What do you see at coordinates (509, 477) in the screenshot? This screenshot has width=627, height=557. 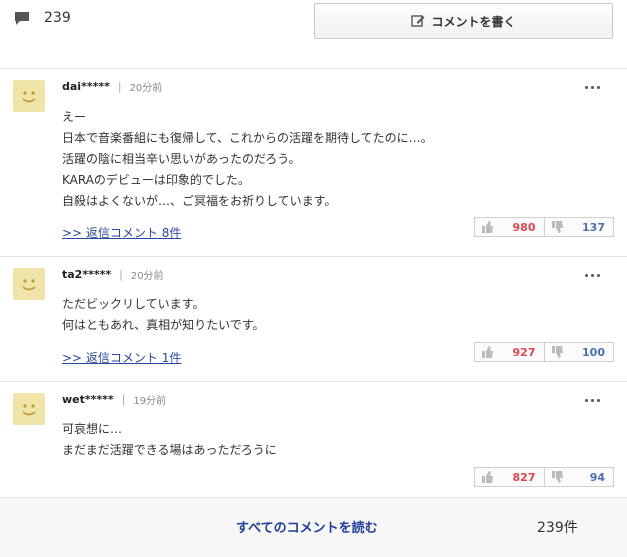 I see `like-button: 827` at bounding box center [509, 477].